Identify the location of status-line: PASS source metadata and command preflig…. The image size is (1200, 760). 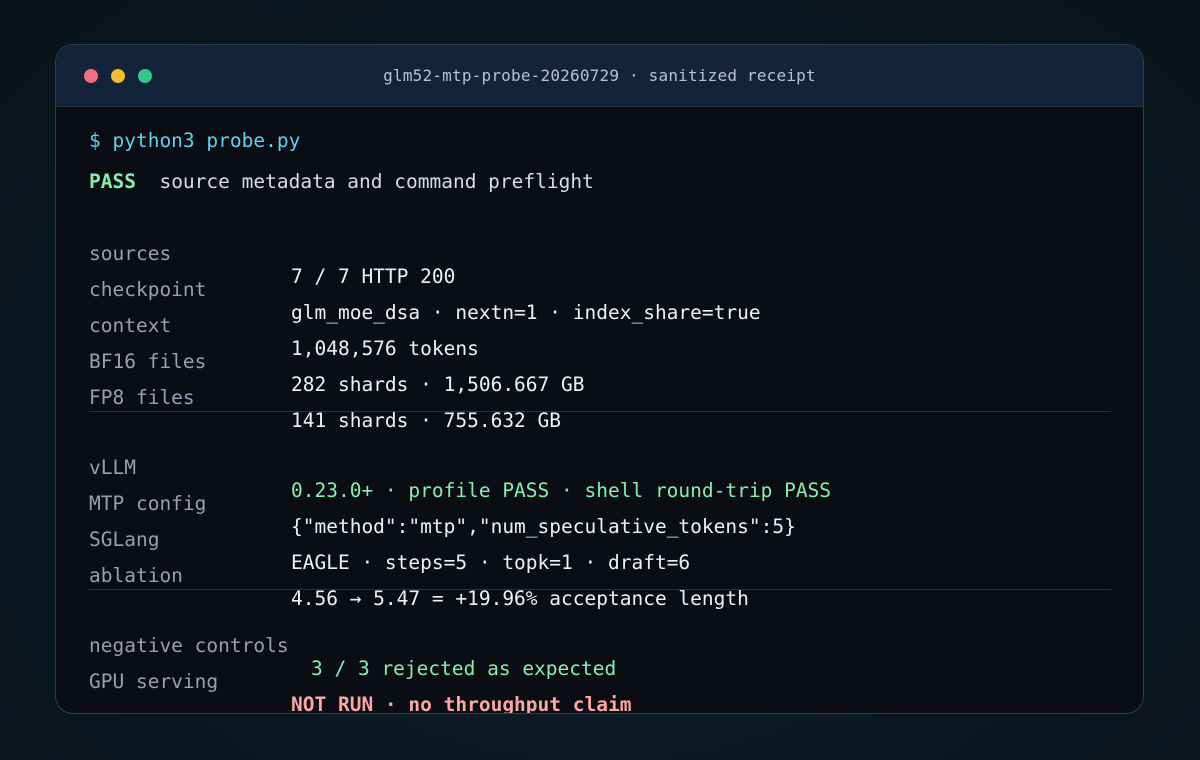
(341, 181).